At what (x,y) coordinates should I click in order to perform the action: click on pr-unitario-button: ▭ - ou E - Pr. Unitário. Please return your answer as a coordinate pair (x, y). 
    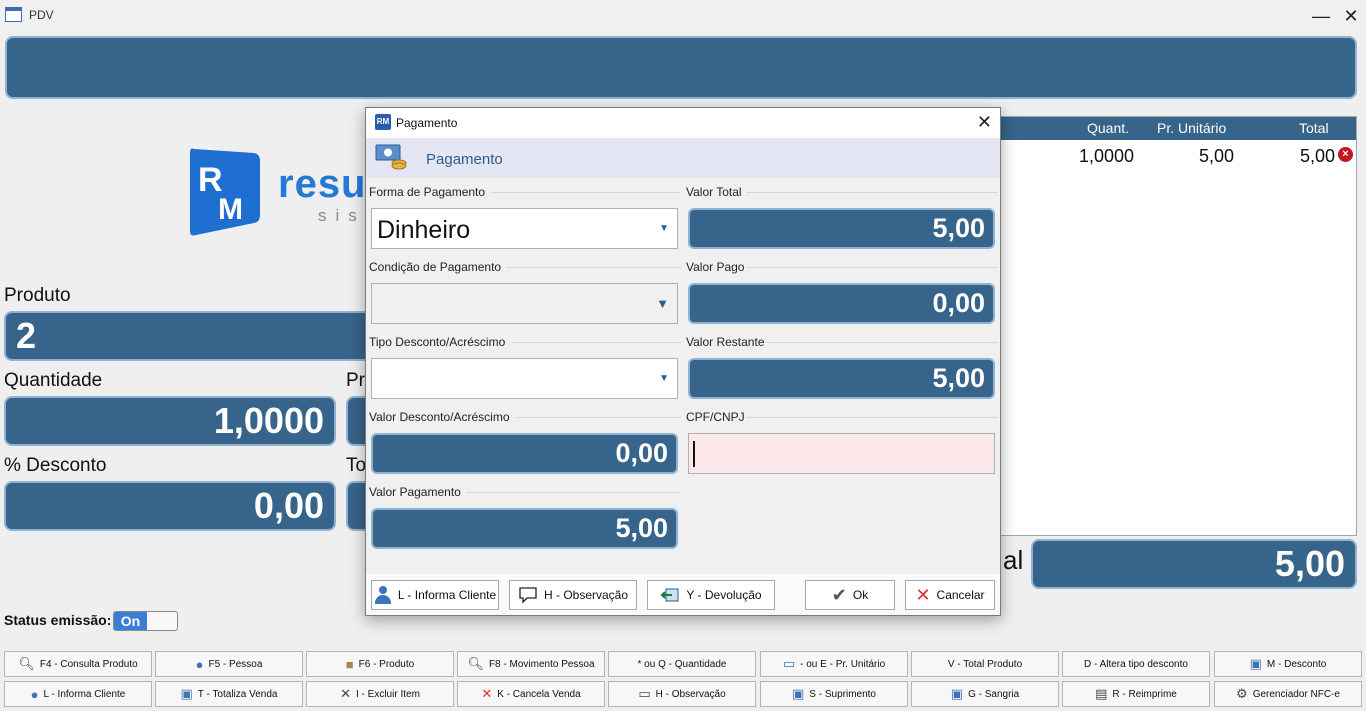
    Looking at the image, I should click on (834, 664).